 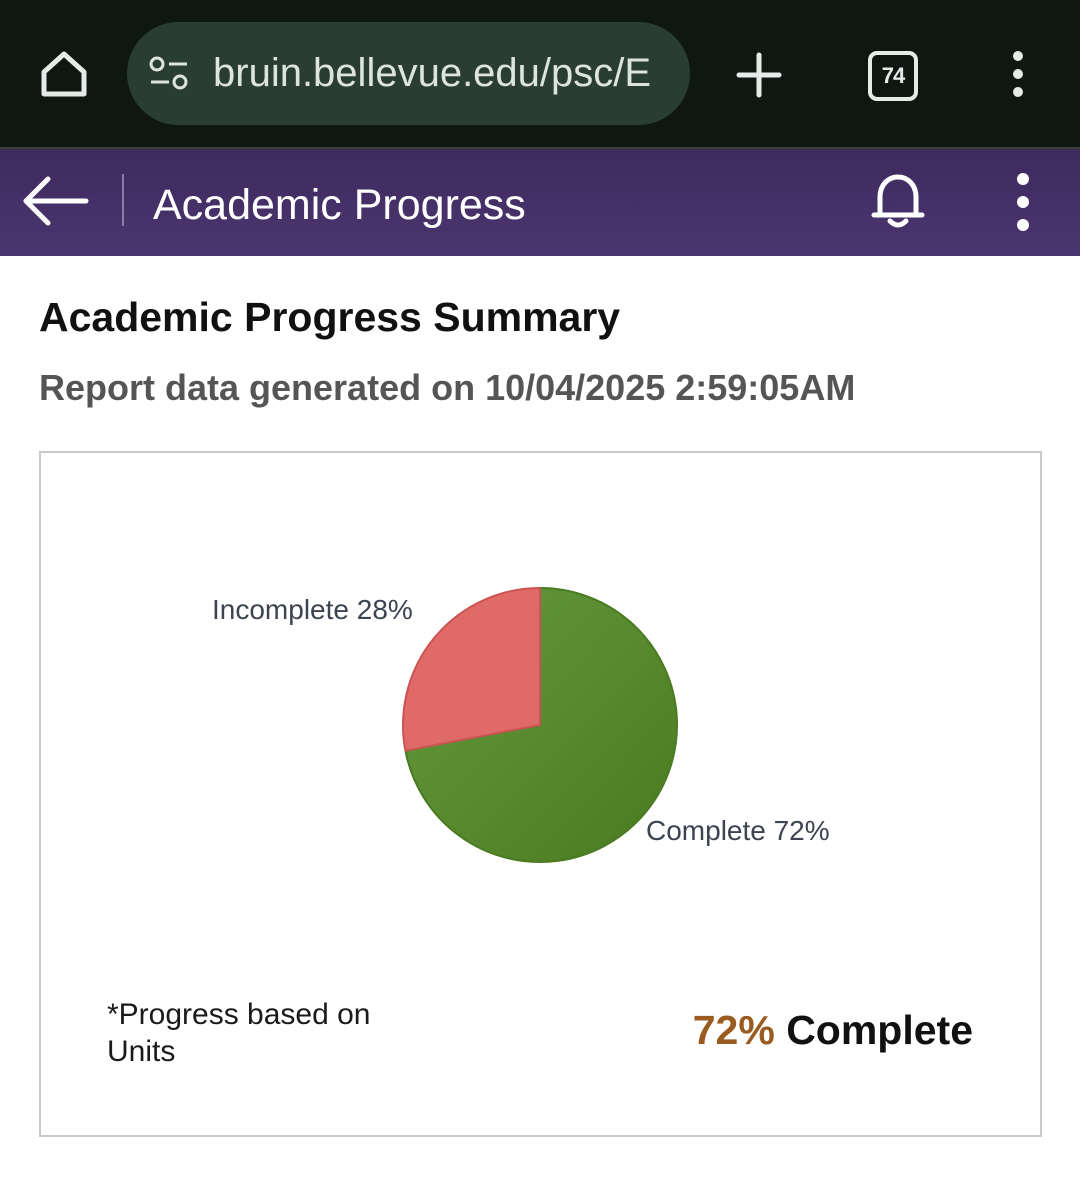 I want to click on summary-title: Academic Progress Summary, so click(x=330, y=317).